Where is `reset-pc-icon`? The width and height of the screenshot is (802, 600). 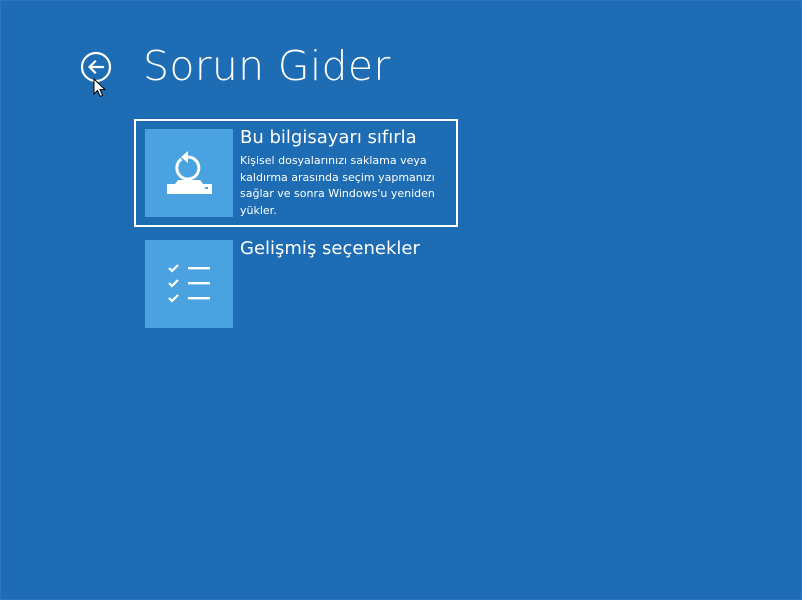
reset-pc-icon is located at coordinates (189, 172).